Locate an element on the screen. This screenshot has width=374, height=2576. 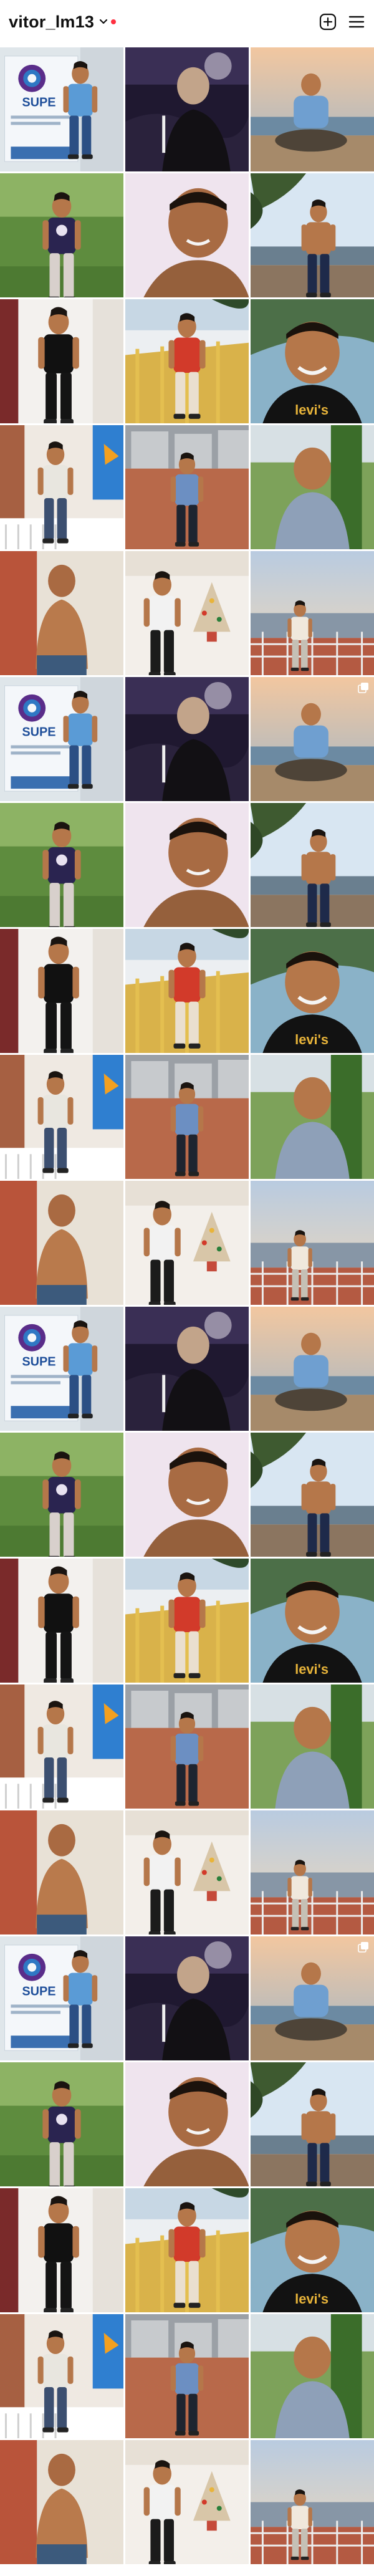
chevron-down-icon is located at coordinates (103, 22).